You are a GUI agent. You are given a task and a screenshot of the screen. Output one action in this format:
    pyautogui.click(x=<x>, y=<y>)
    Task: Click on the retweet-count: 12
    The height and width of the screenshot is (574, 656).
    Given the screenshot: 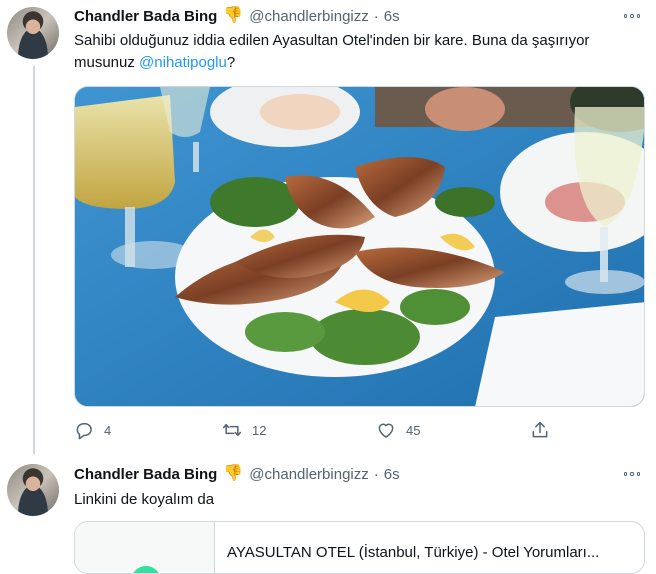 What is the action you would take?
    pyautogui.click(x=259, y=430)
    